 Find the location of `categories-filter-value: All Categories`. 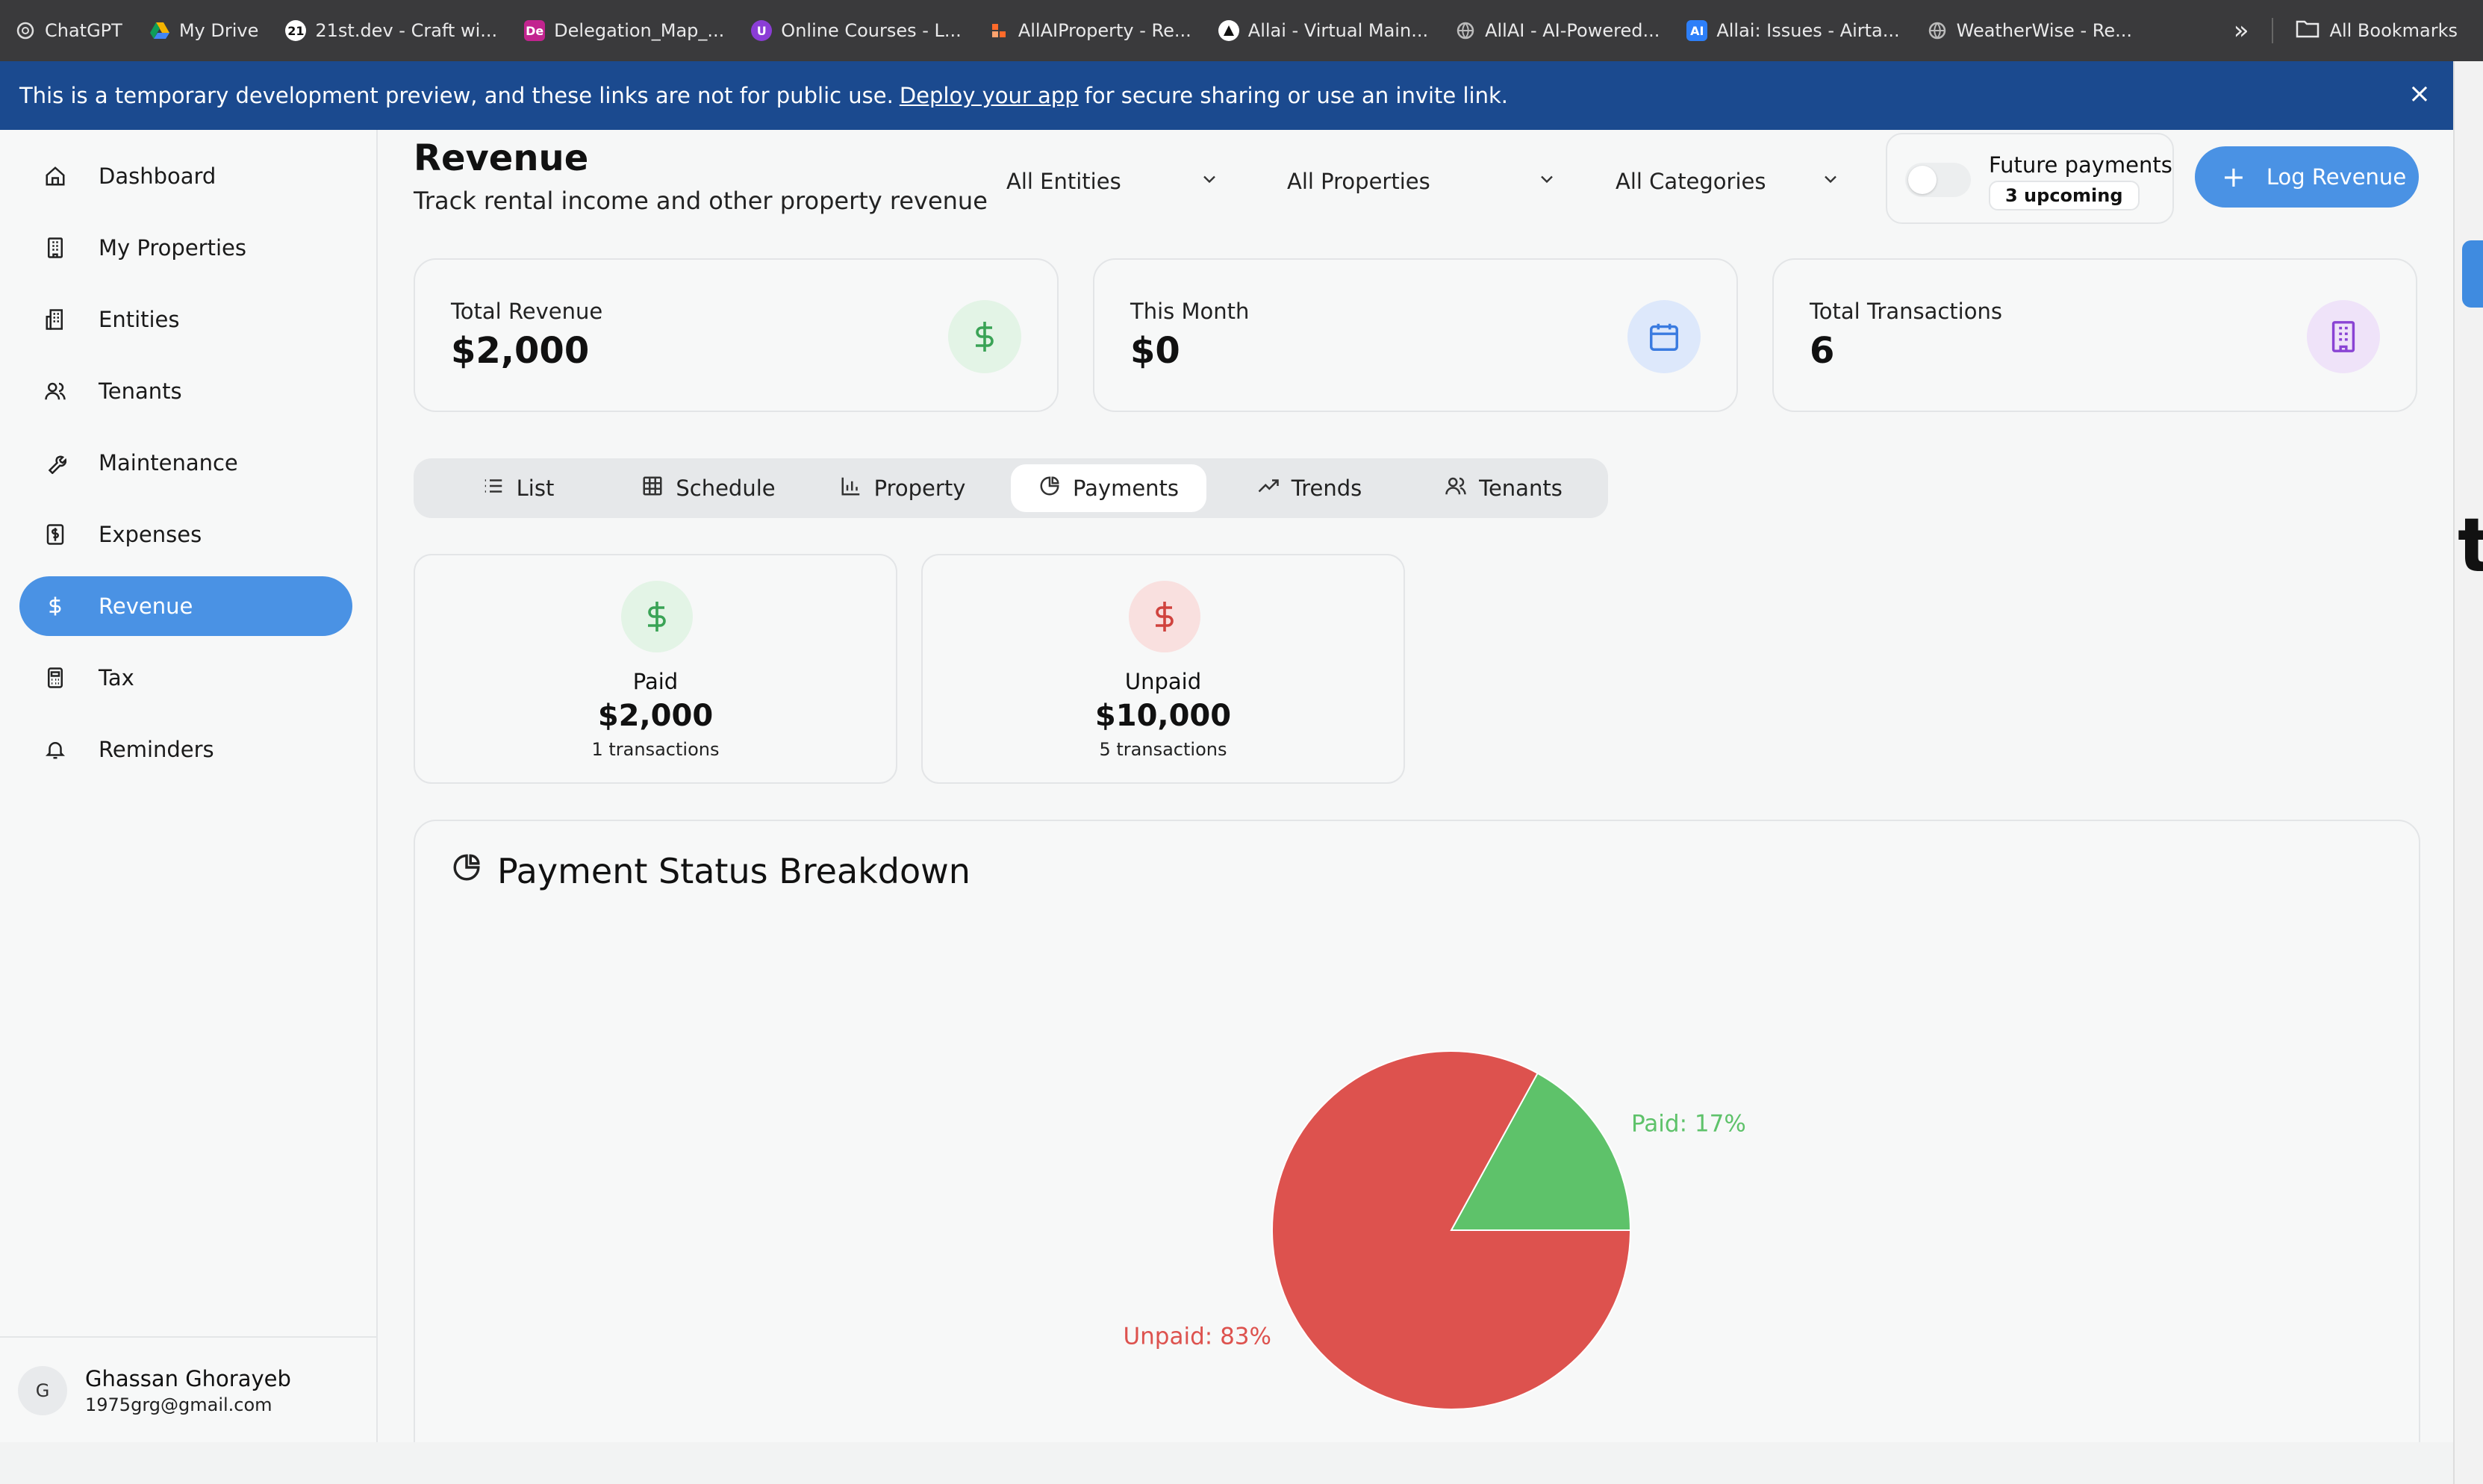

categories-filter-value: All Categories is located at coordinates (1691, 181).